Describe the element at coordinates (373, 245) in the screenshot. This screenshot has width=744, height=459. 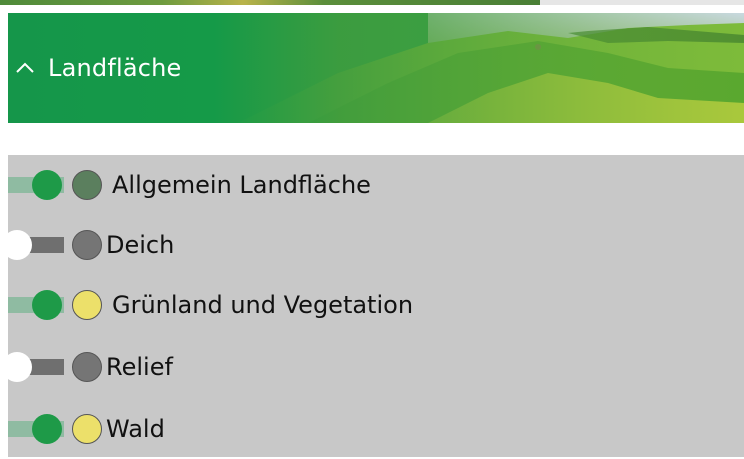
I see `layer-row-deich: Deich` at that location.